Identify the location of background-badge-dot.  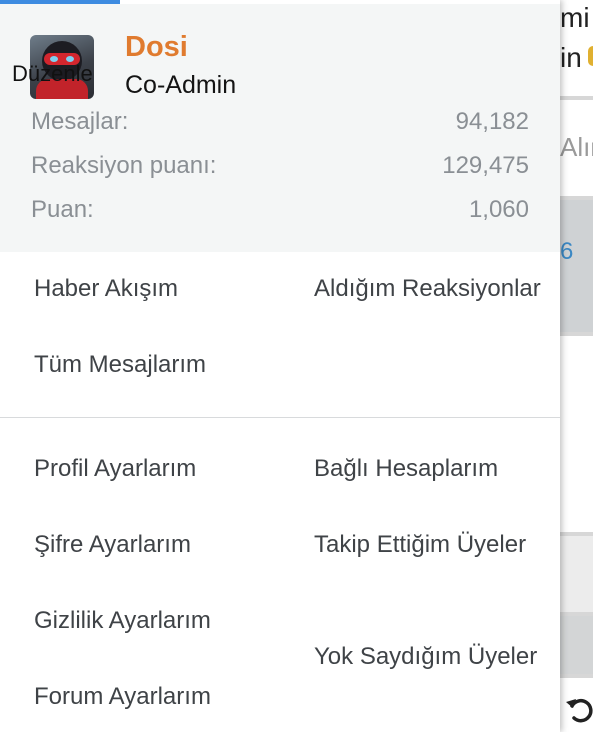
(590, 56).